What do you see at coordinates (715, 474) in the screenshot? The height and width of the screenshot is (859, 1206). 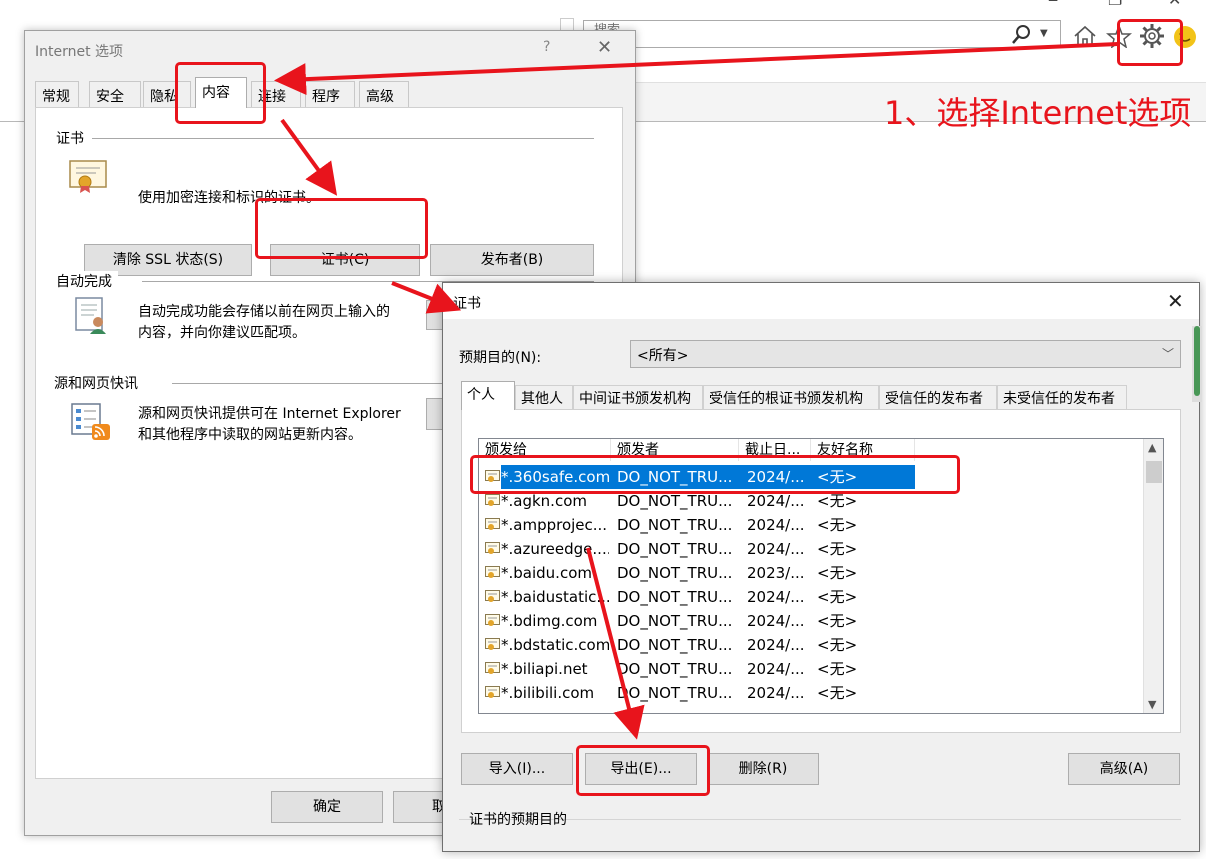 I see `highlight-selected-certificate` at bounding box center [715, 474].